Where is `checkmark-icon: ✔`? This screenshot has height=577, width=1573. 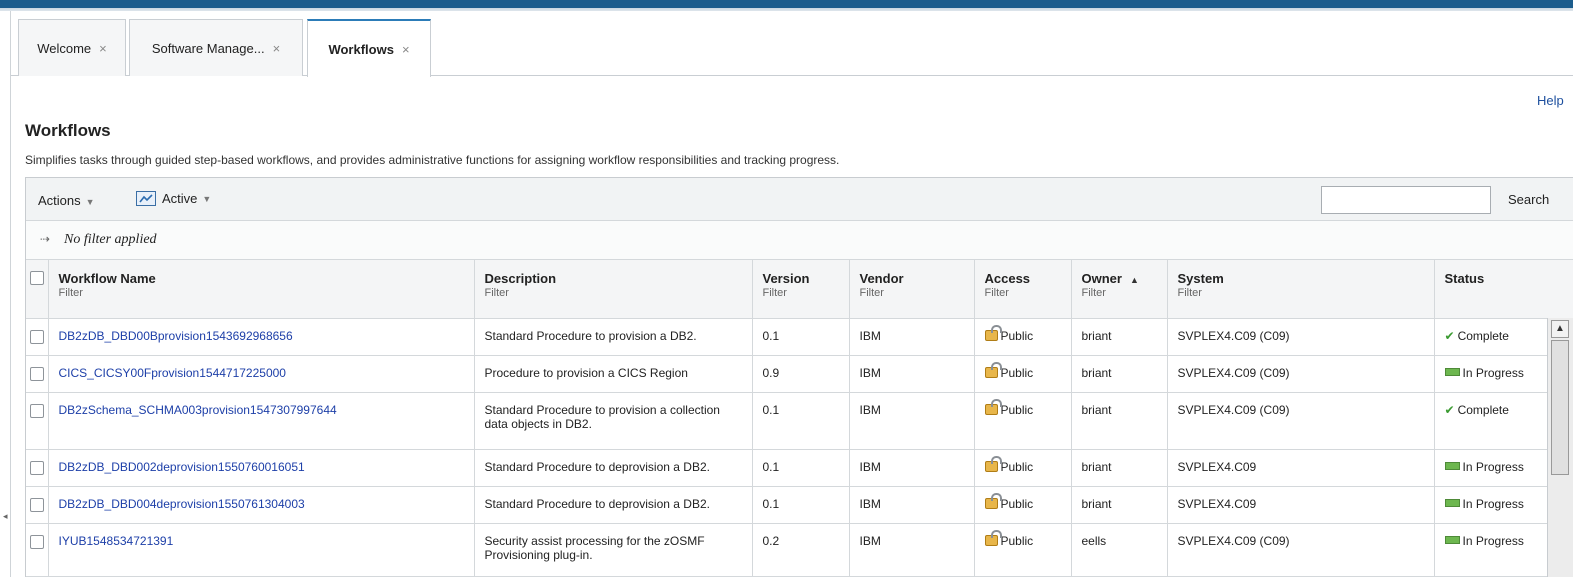 checkmark-icon: ✔ is located at coordinates (1449, 335).